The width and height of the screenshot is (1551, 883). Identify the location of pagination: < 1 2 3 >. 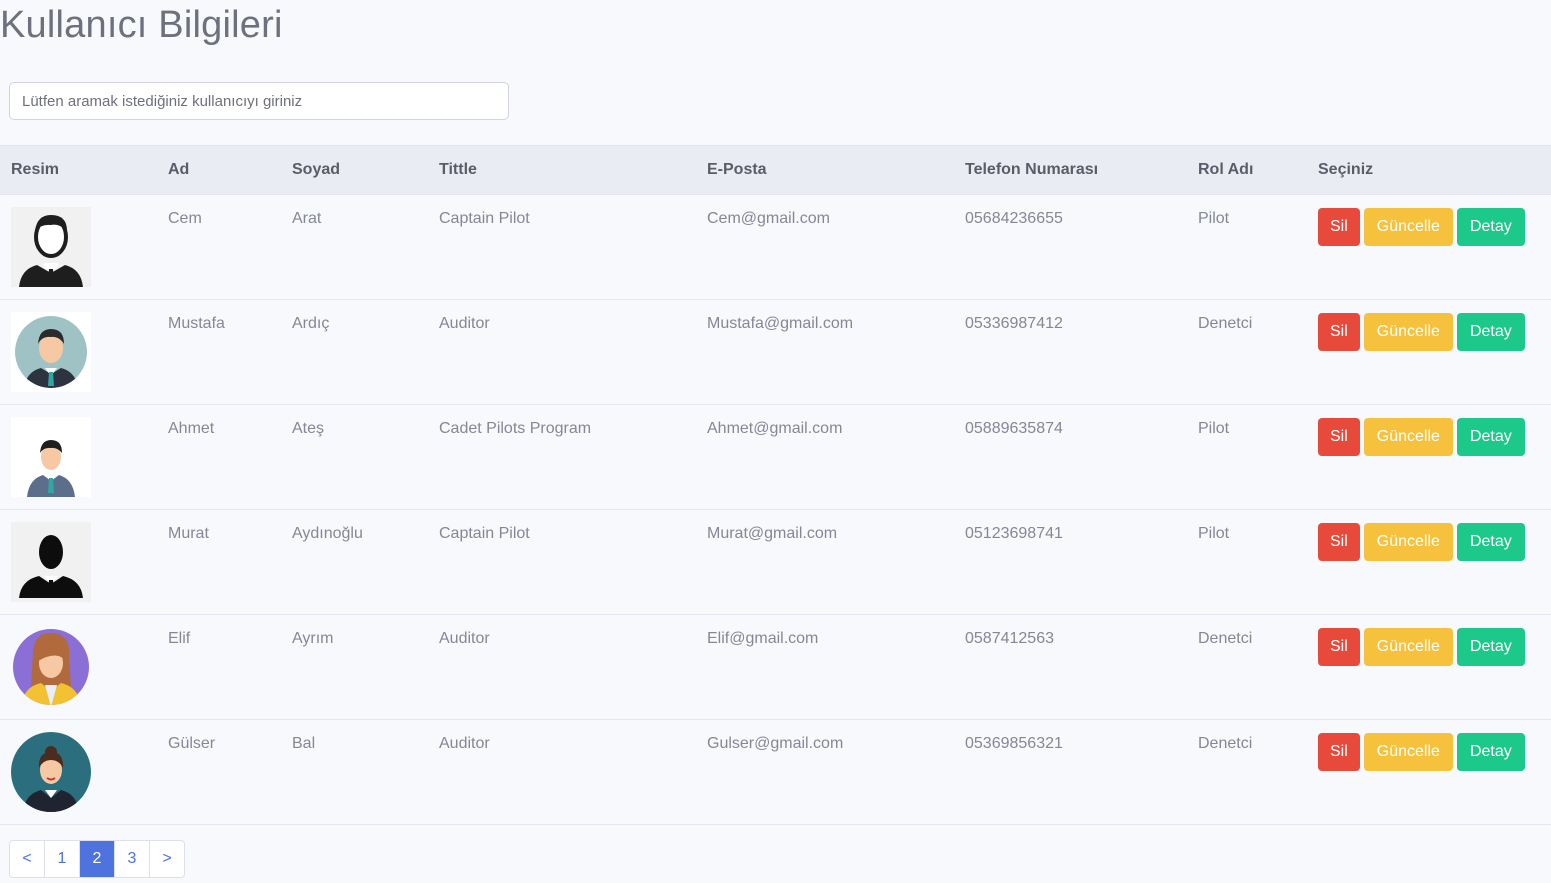
(97, 859).